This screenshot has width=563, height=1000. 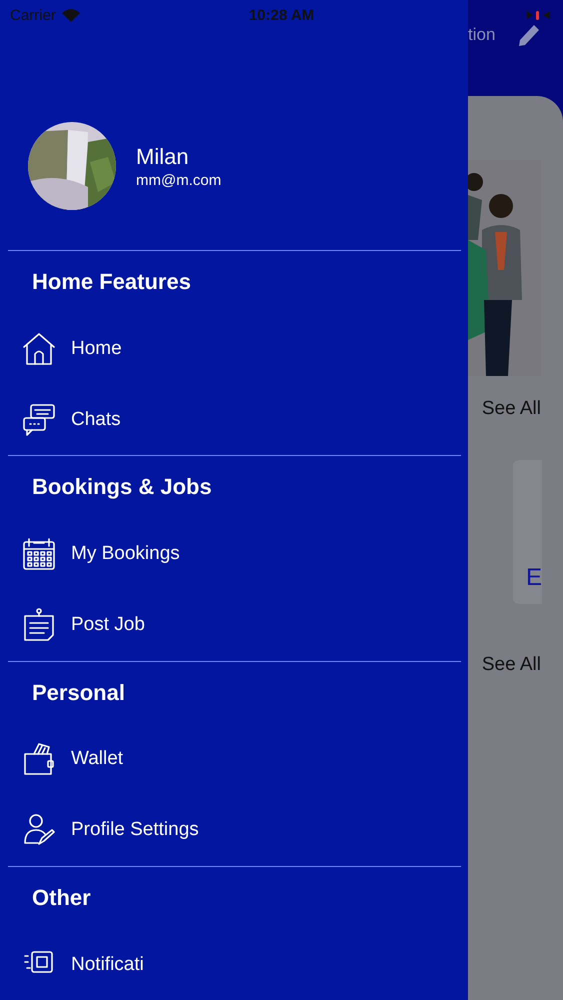 I want to click on section-heading: Personal, so click(x=78, y=692).